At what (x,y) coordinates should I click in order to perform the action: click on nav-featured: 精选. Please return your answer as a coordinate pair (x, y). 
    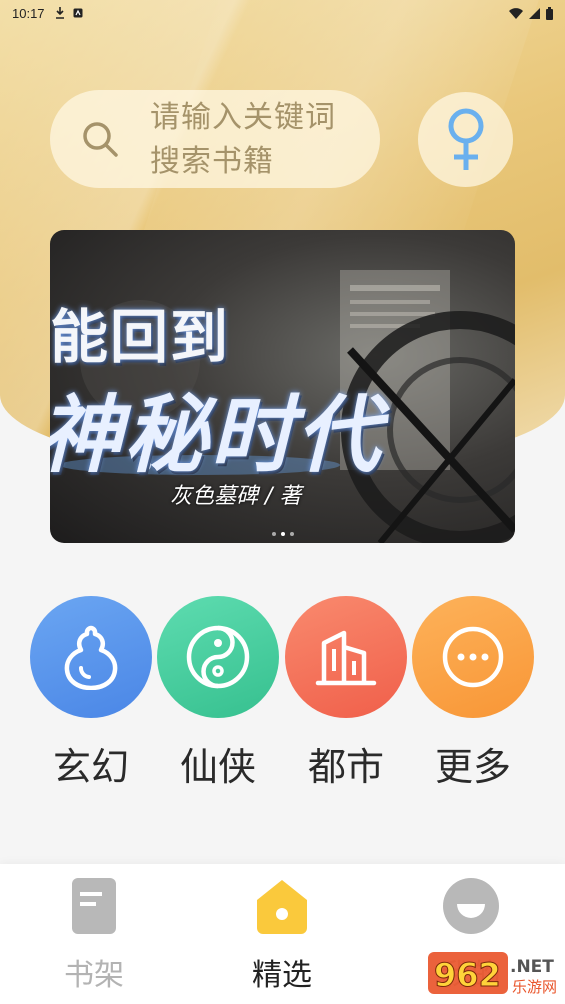
    Looking at the image, I should click on (282, 936).